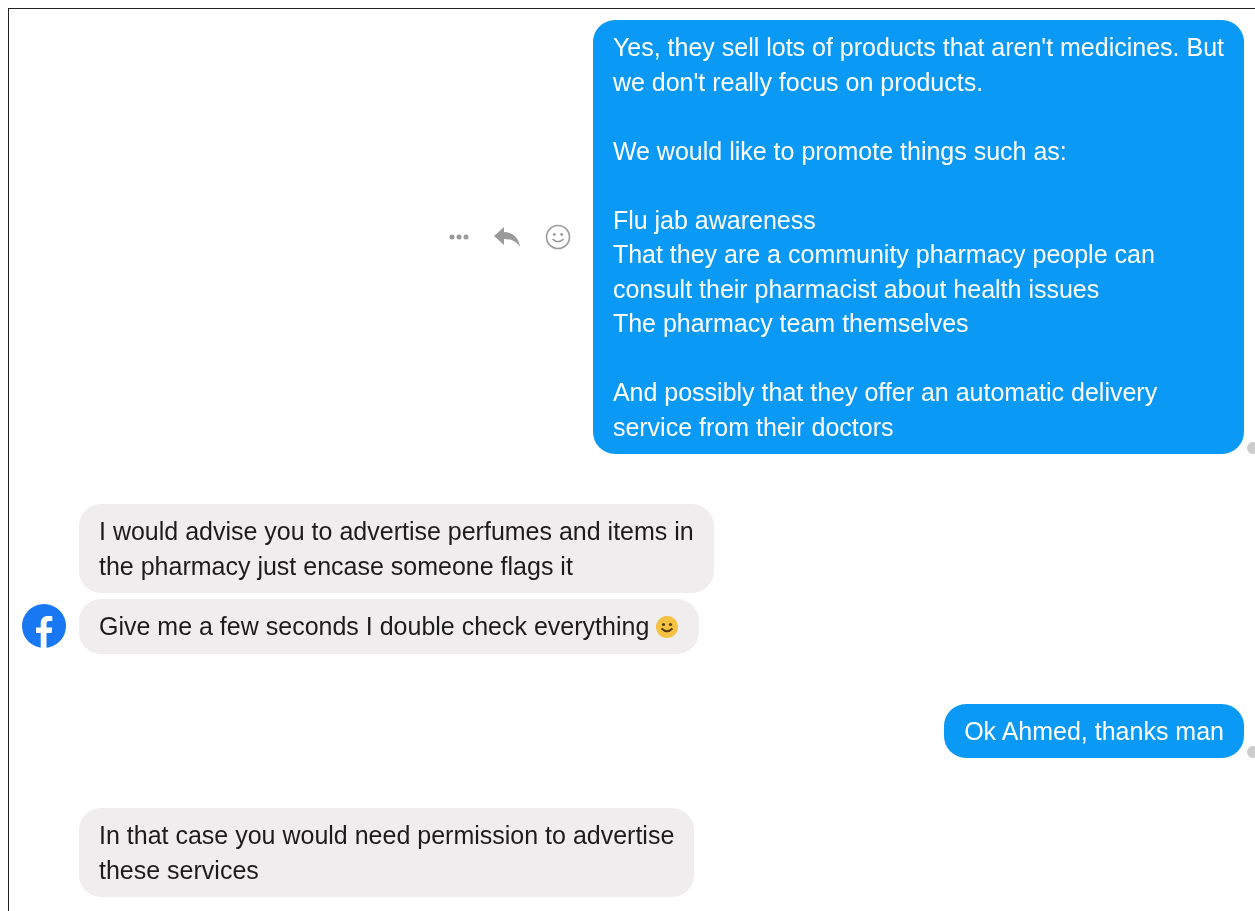 The image size is (1255, 911). I want to click on message-bubble: I would advise you to advertise perfumes and items in the pharmacy just encase someone flags it, so click(396, 548).